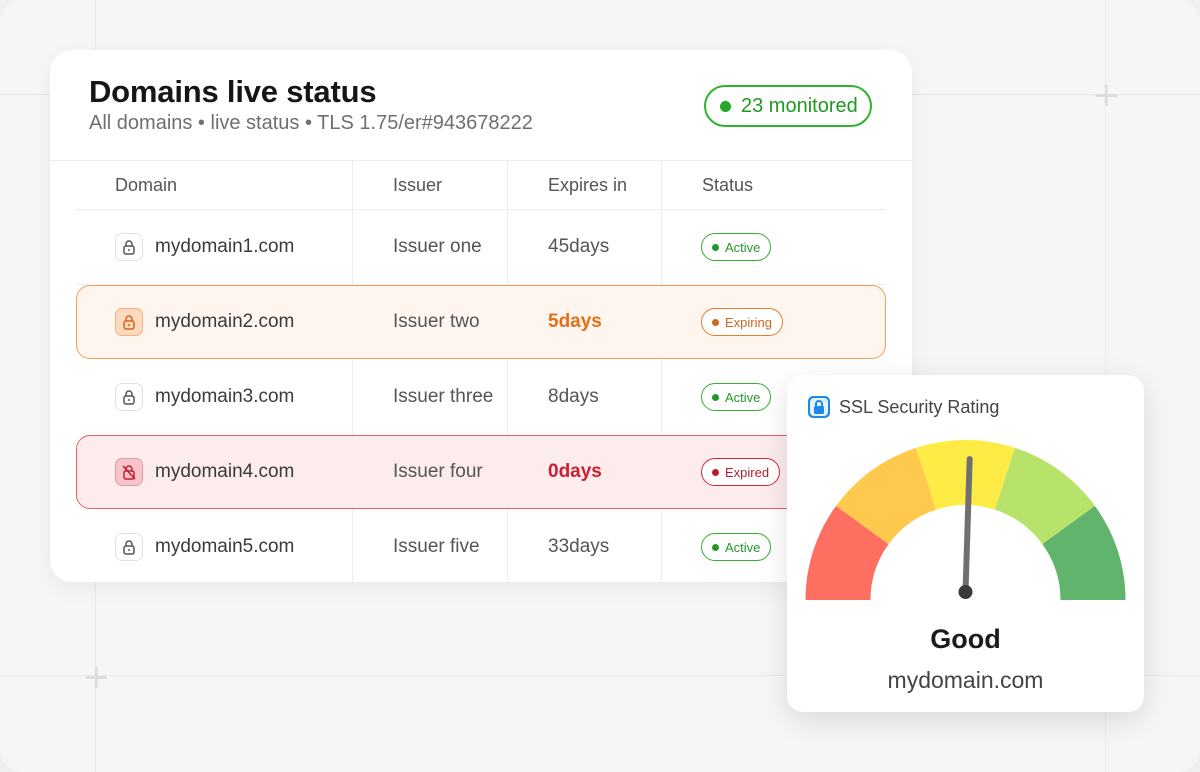 The image size is (1200, 772). What do you see at coordinates (437, 246) in the screenshot?
I see `issuer-cell: Issuer one` at bounding box center [437, 246].